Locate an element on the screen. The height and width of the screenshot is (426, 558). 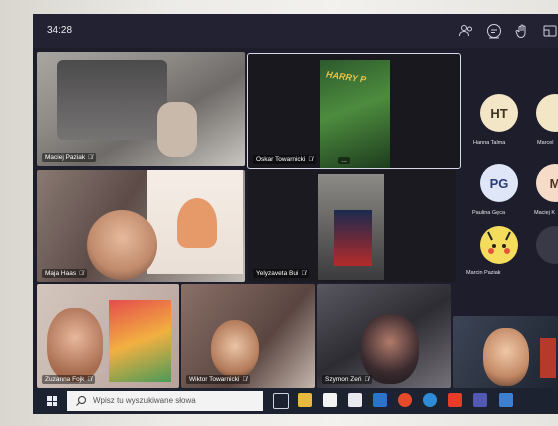
avatar-name: Maciej K is located at coordinates (545, 213).